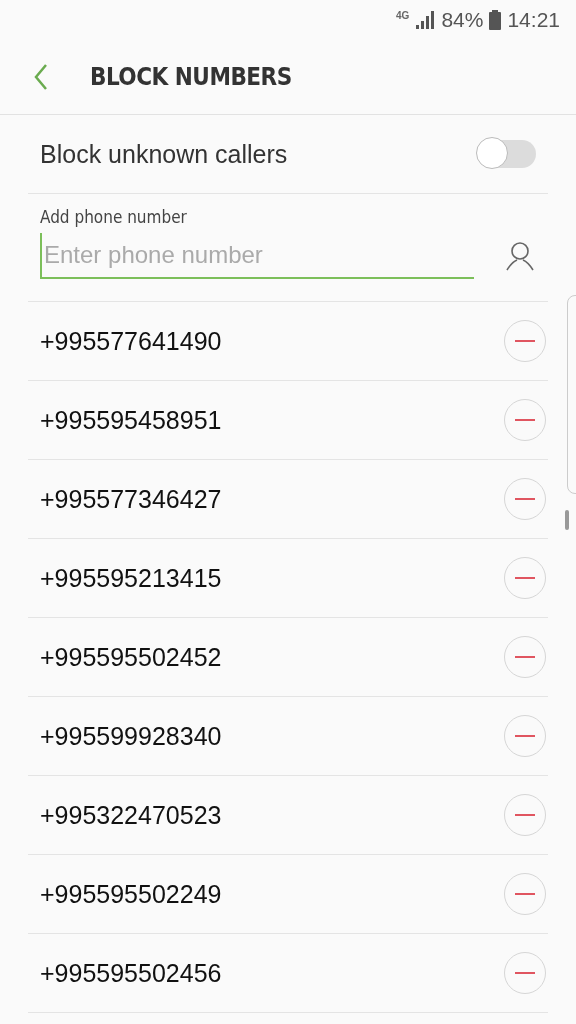 This screenshot has width=576, height=1024. I want to click on contact-icon, so click(520, 256).